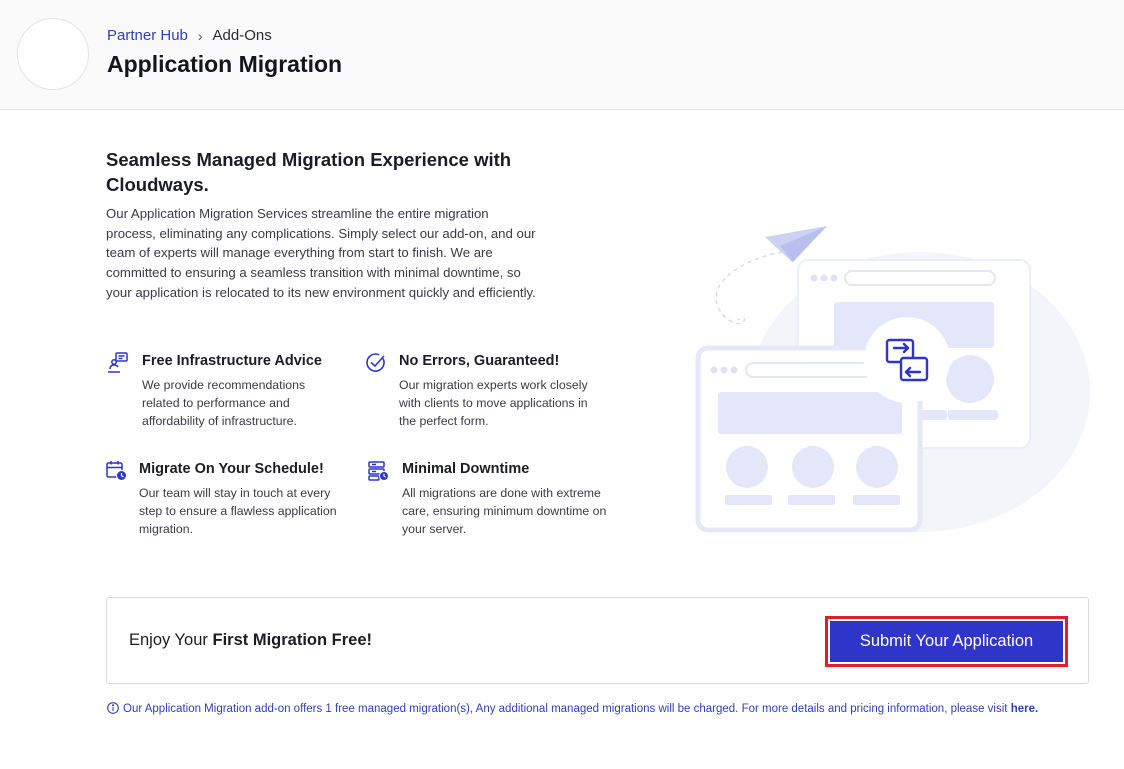 This screenshot has height=769, width=1124. I want to click on breadcrumb: Partner Hub › Add-Ons, so click(189, 35).